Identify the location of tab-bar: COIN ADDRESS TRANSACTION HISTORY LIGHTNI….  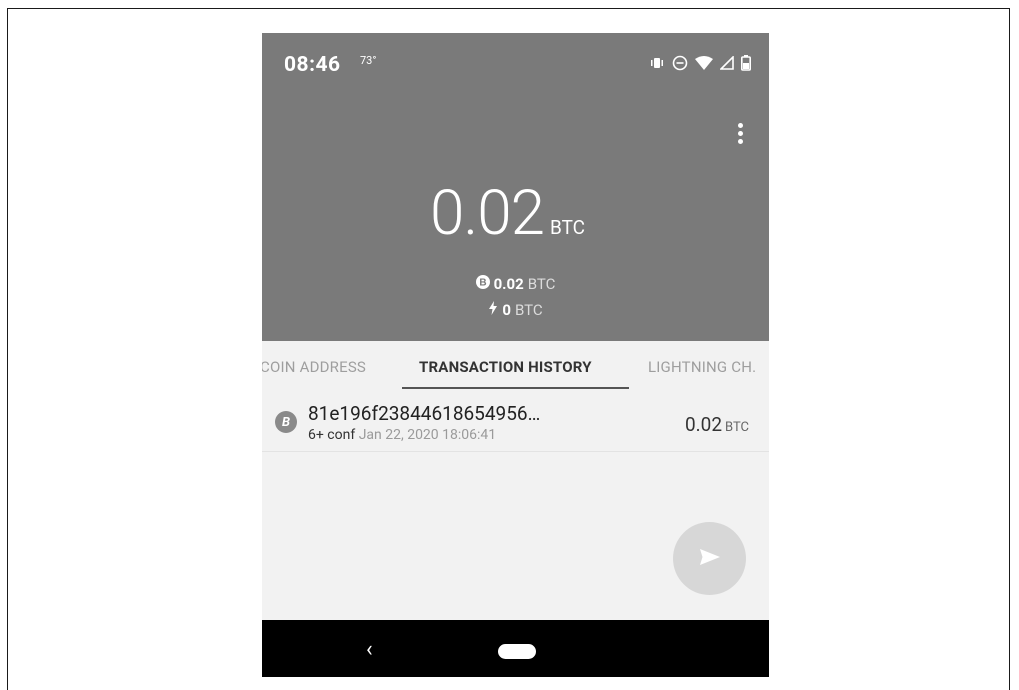
(515, 365).